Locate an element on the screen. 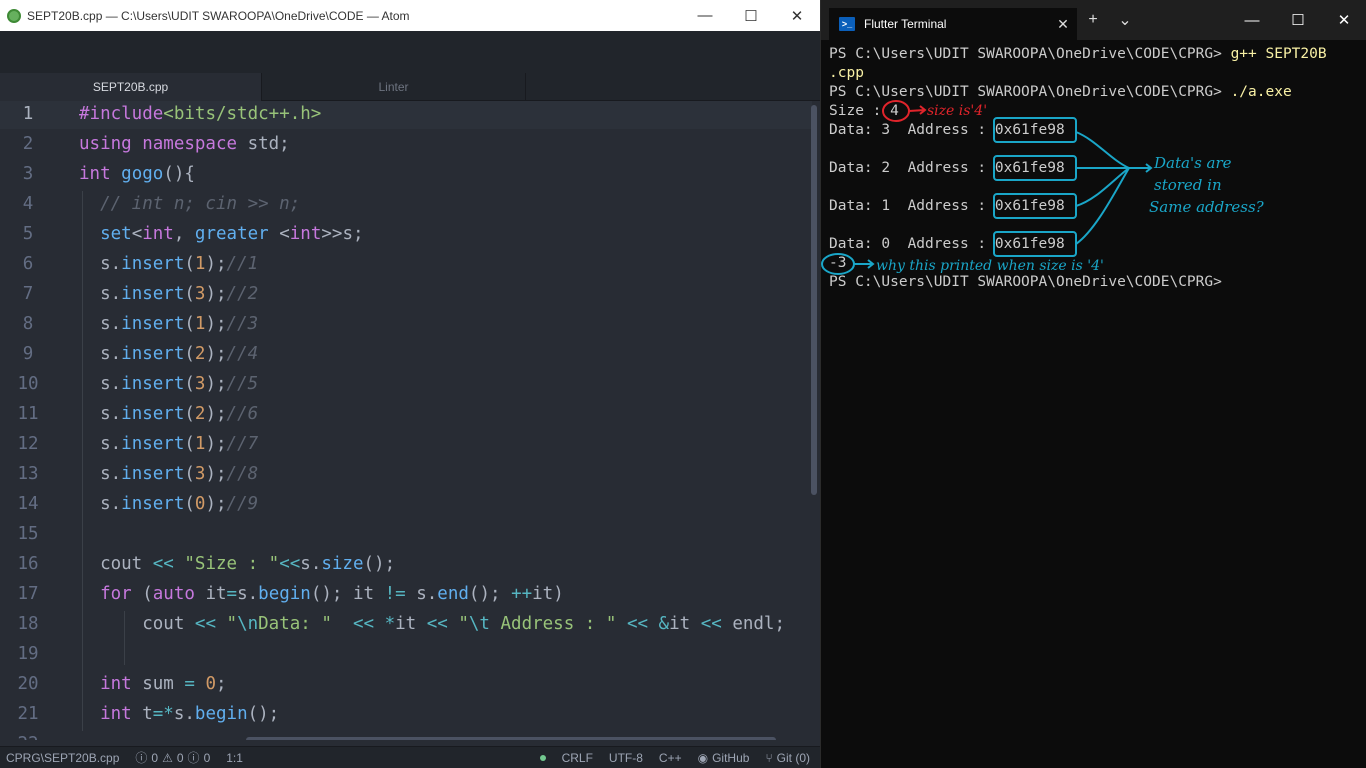  code-line: 21 int t=*s.begin(); is located at coordinates (406, 714).